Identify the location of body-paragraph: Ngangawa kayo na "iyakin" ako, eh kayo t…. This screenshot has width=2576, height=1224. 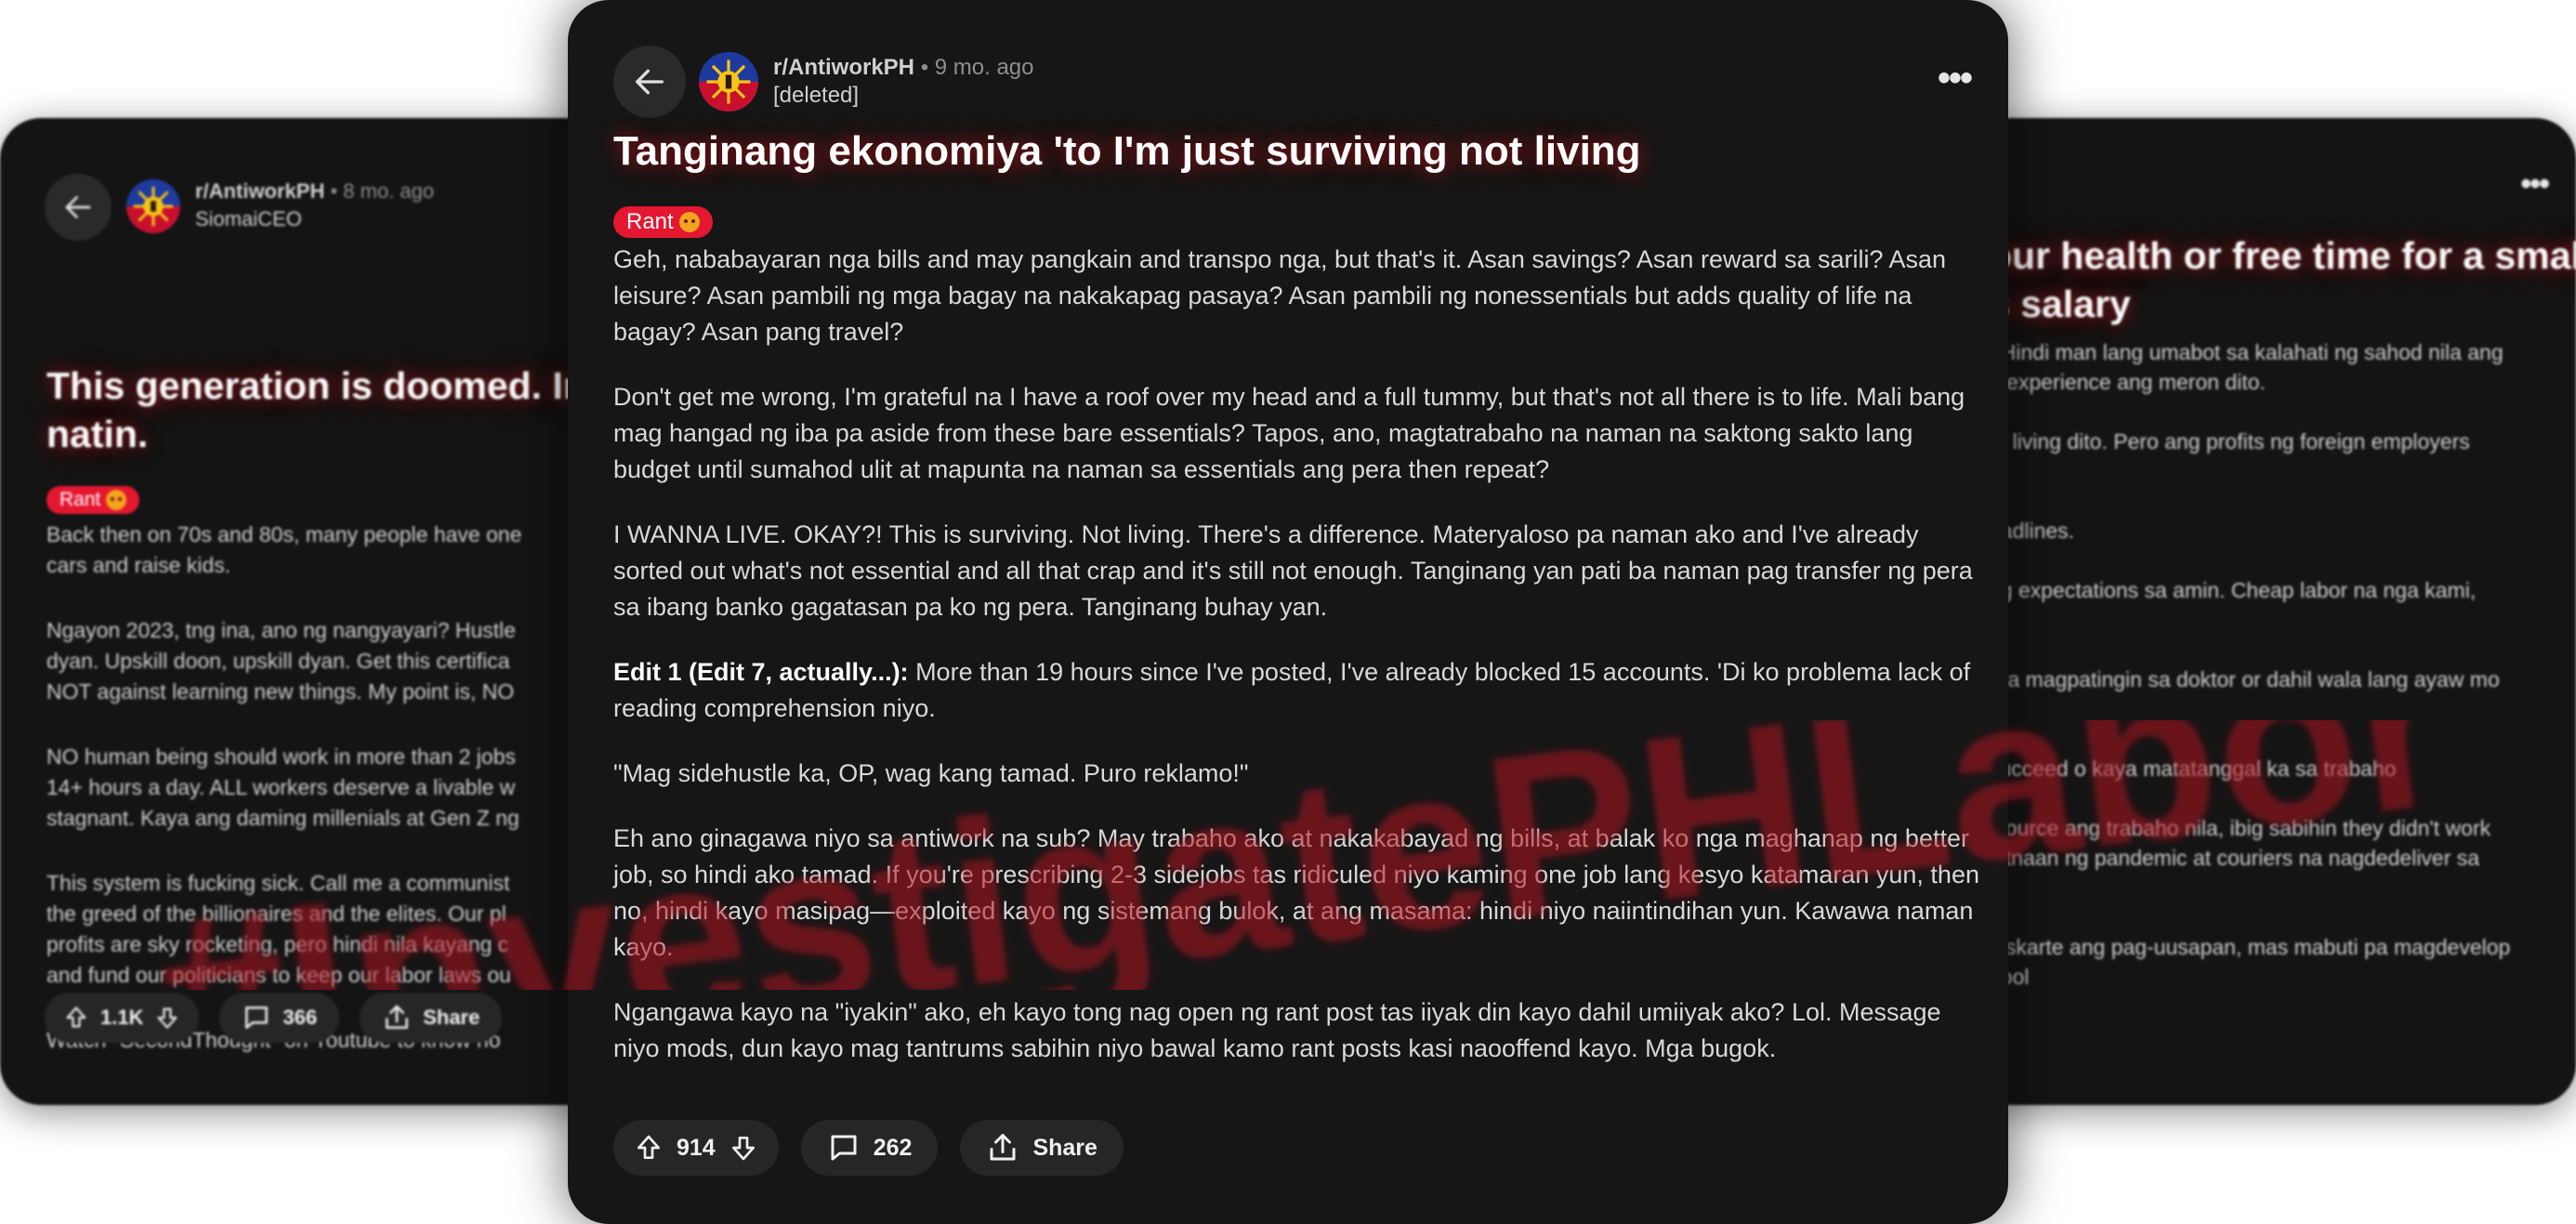
(1277, 1030).